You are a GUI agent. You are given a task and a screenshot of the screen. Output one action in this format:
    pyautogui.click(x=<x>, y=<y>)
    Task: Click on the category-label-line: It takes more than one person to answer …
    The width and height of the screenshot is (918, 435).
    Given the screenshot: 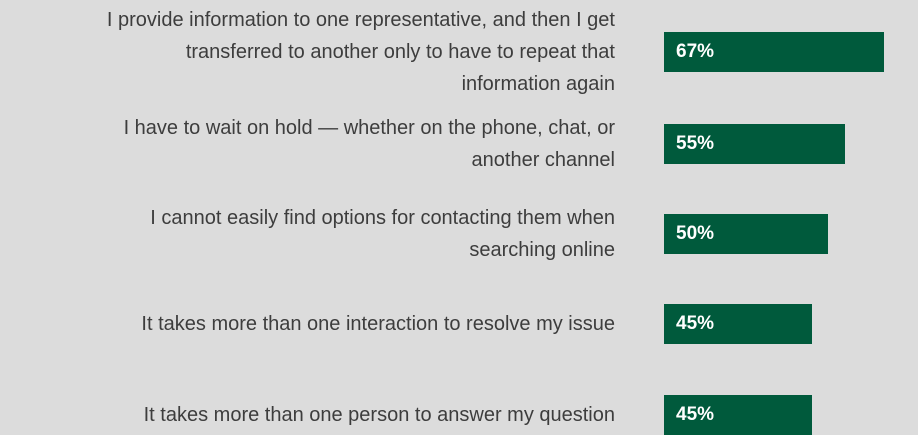 What is the action you would take?
    pyautogui.click(x=379, y=415)
    